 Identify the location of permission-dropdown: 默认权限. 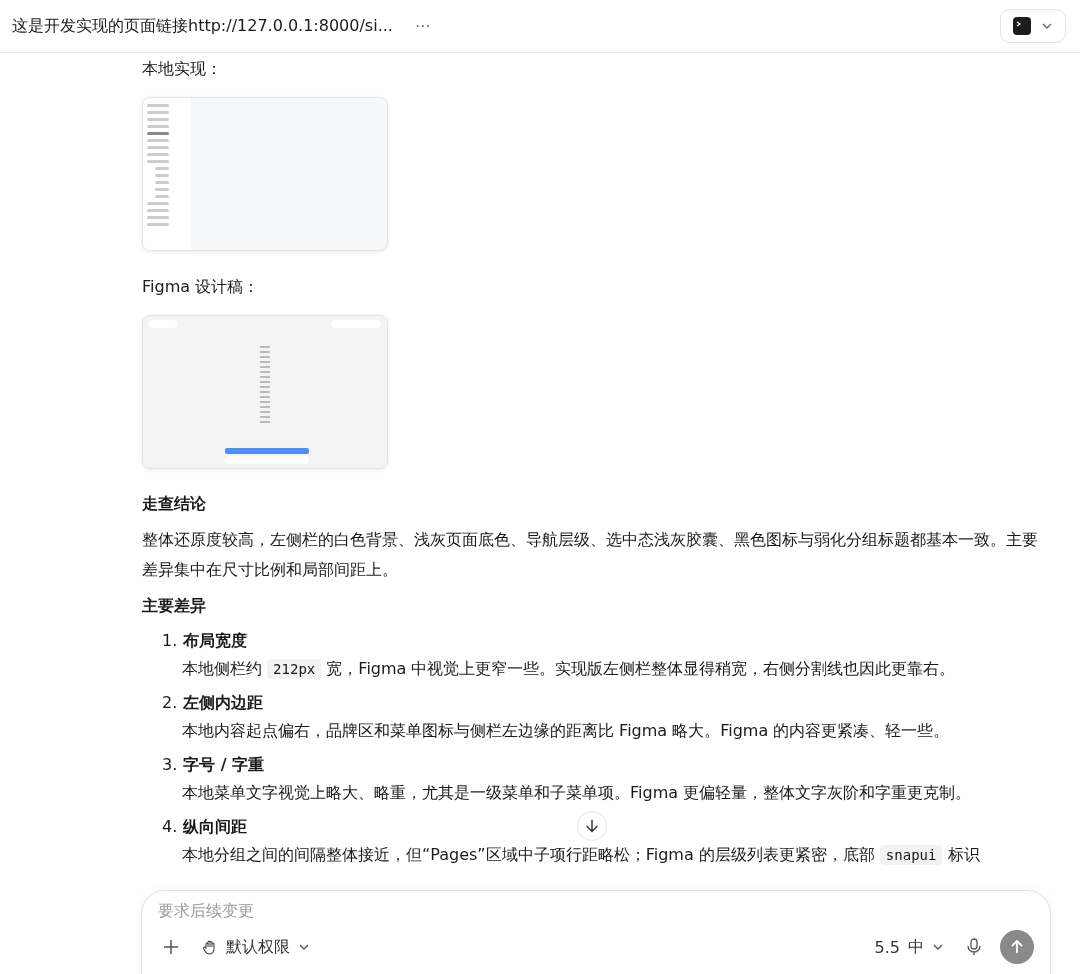
(256, 947).